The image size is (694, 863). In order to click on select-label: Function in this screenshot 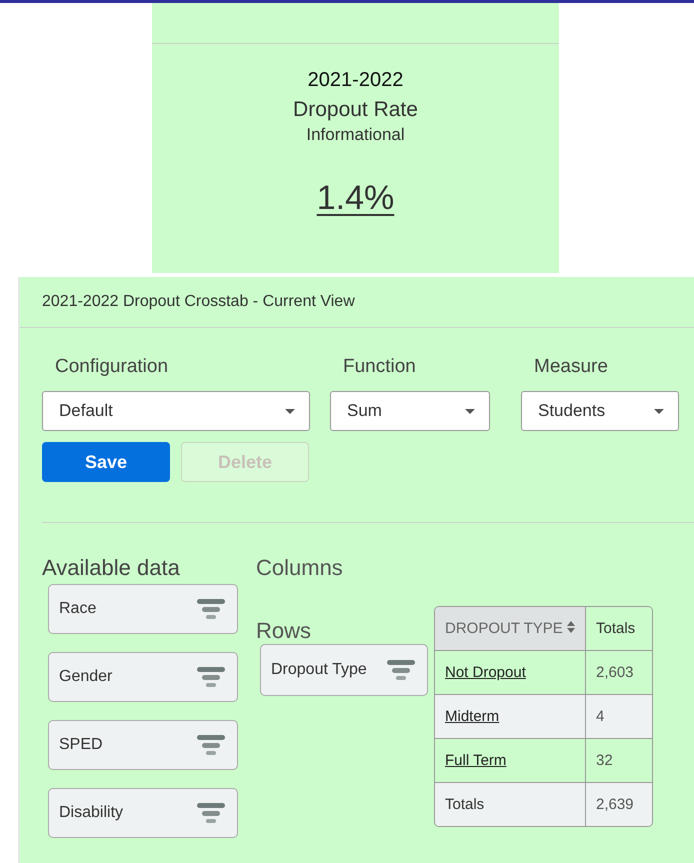, I will do `click(379, 367)`.